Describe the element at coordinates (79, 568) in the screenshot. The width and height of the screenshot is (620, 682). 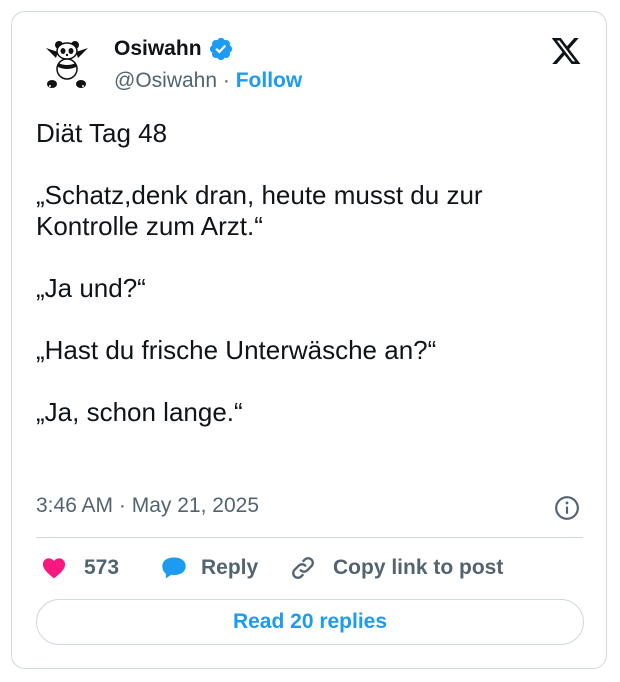
I see `like-button: 573` at that location.